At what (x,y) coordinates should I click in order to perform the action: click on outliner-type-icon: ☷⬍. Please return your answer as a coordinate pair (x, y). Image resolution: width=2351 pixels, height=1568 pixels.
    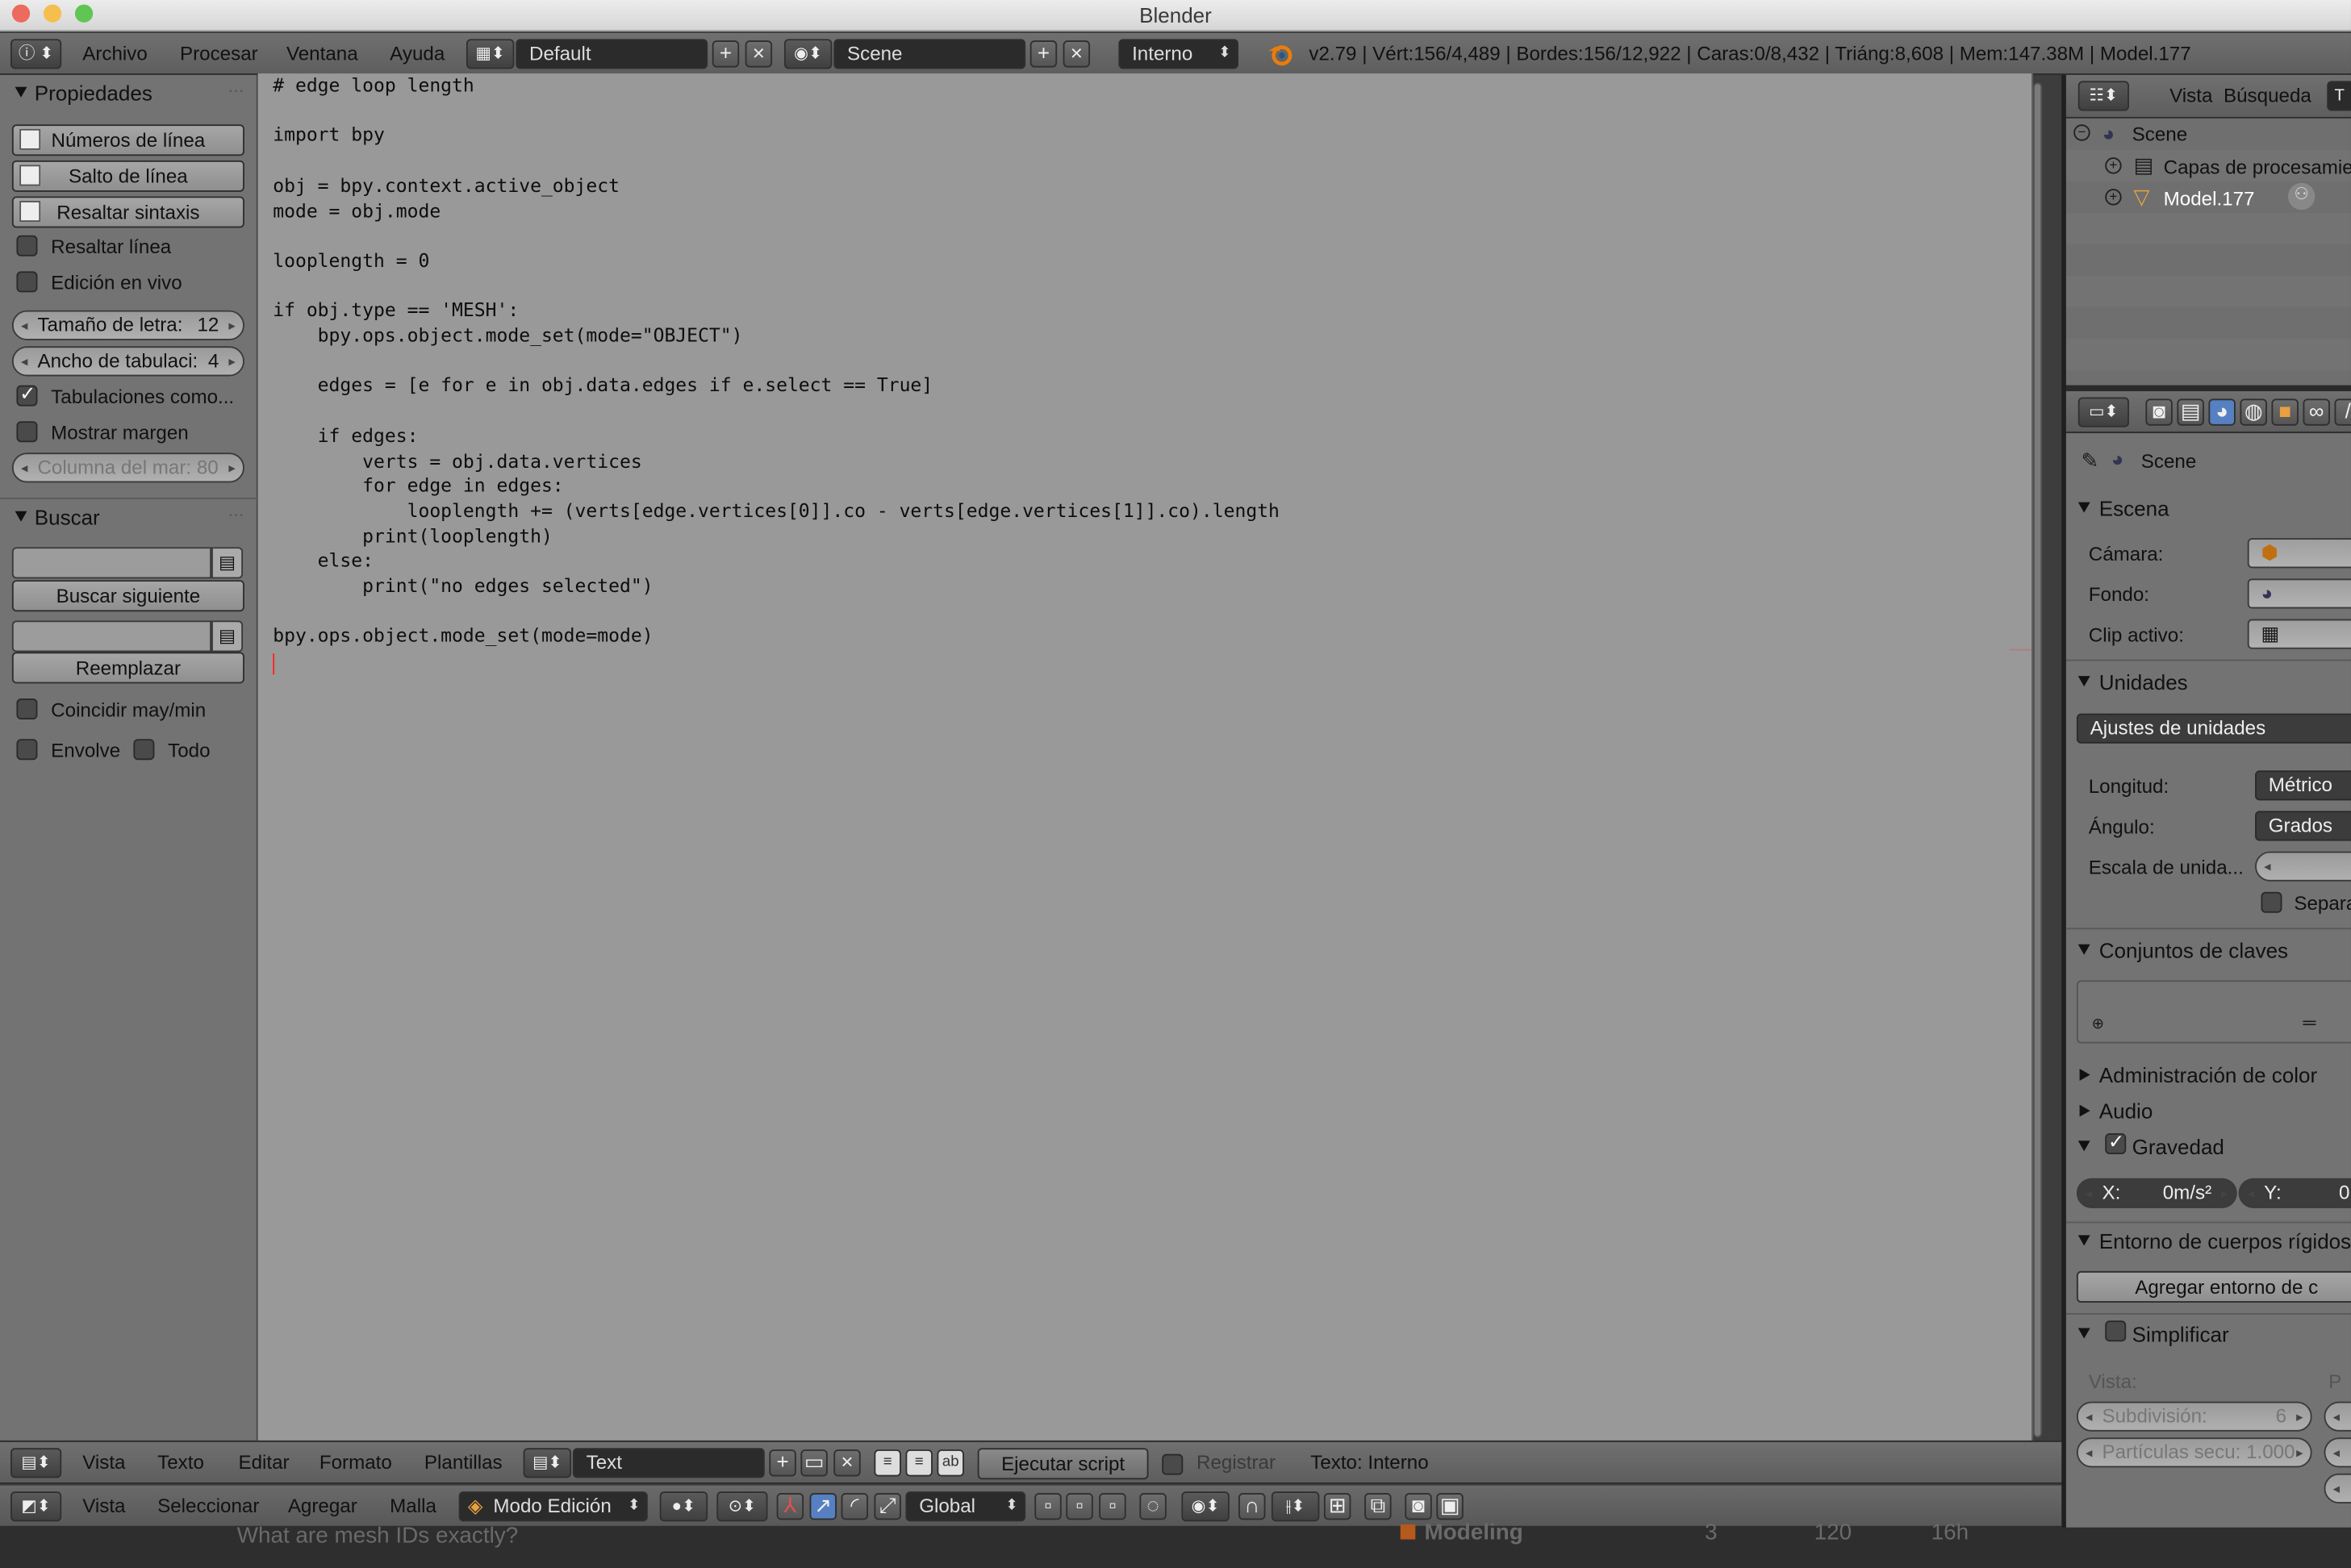
    Looking at the image, I should click on (2103, 96).